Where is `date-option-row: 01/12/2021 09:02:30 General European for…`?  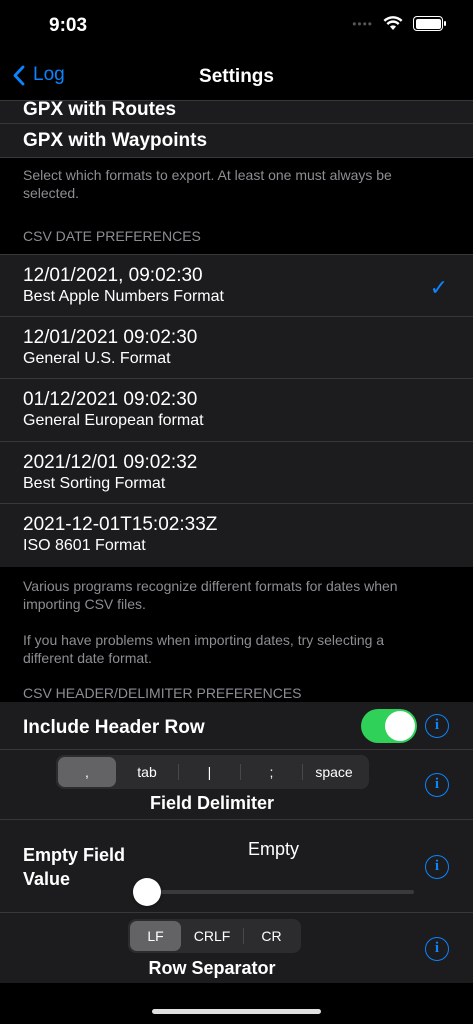 date-option-row: 01/12/2021 09:02:30 General European for… is located at coordinates (236, 410).